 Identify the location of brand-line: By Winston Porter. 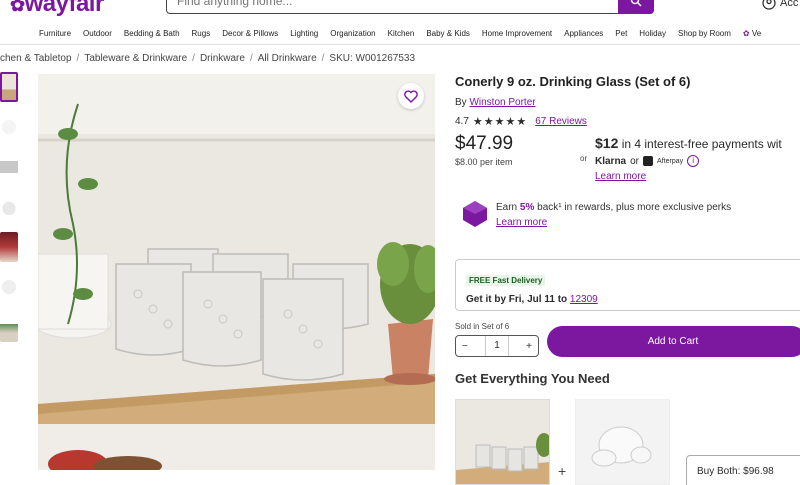
(627, 102).